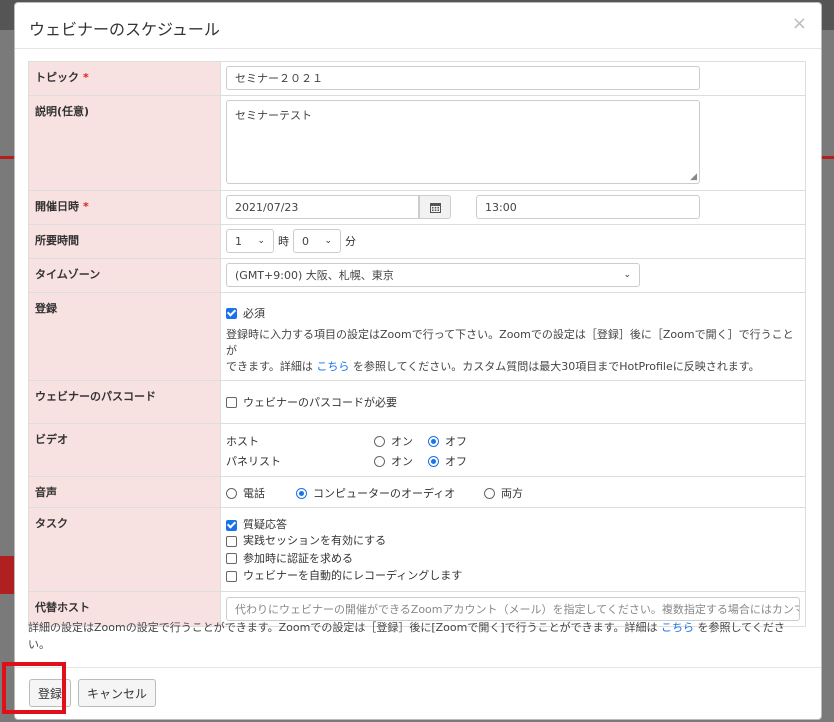  Describe the element at coordinates (124, 29) in the screenshot. I see `modal-title: ウェビナーのスケジュール` at that location.